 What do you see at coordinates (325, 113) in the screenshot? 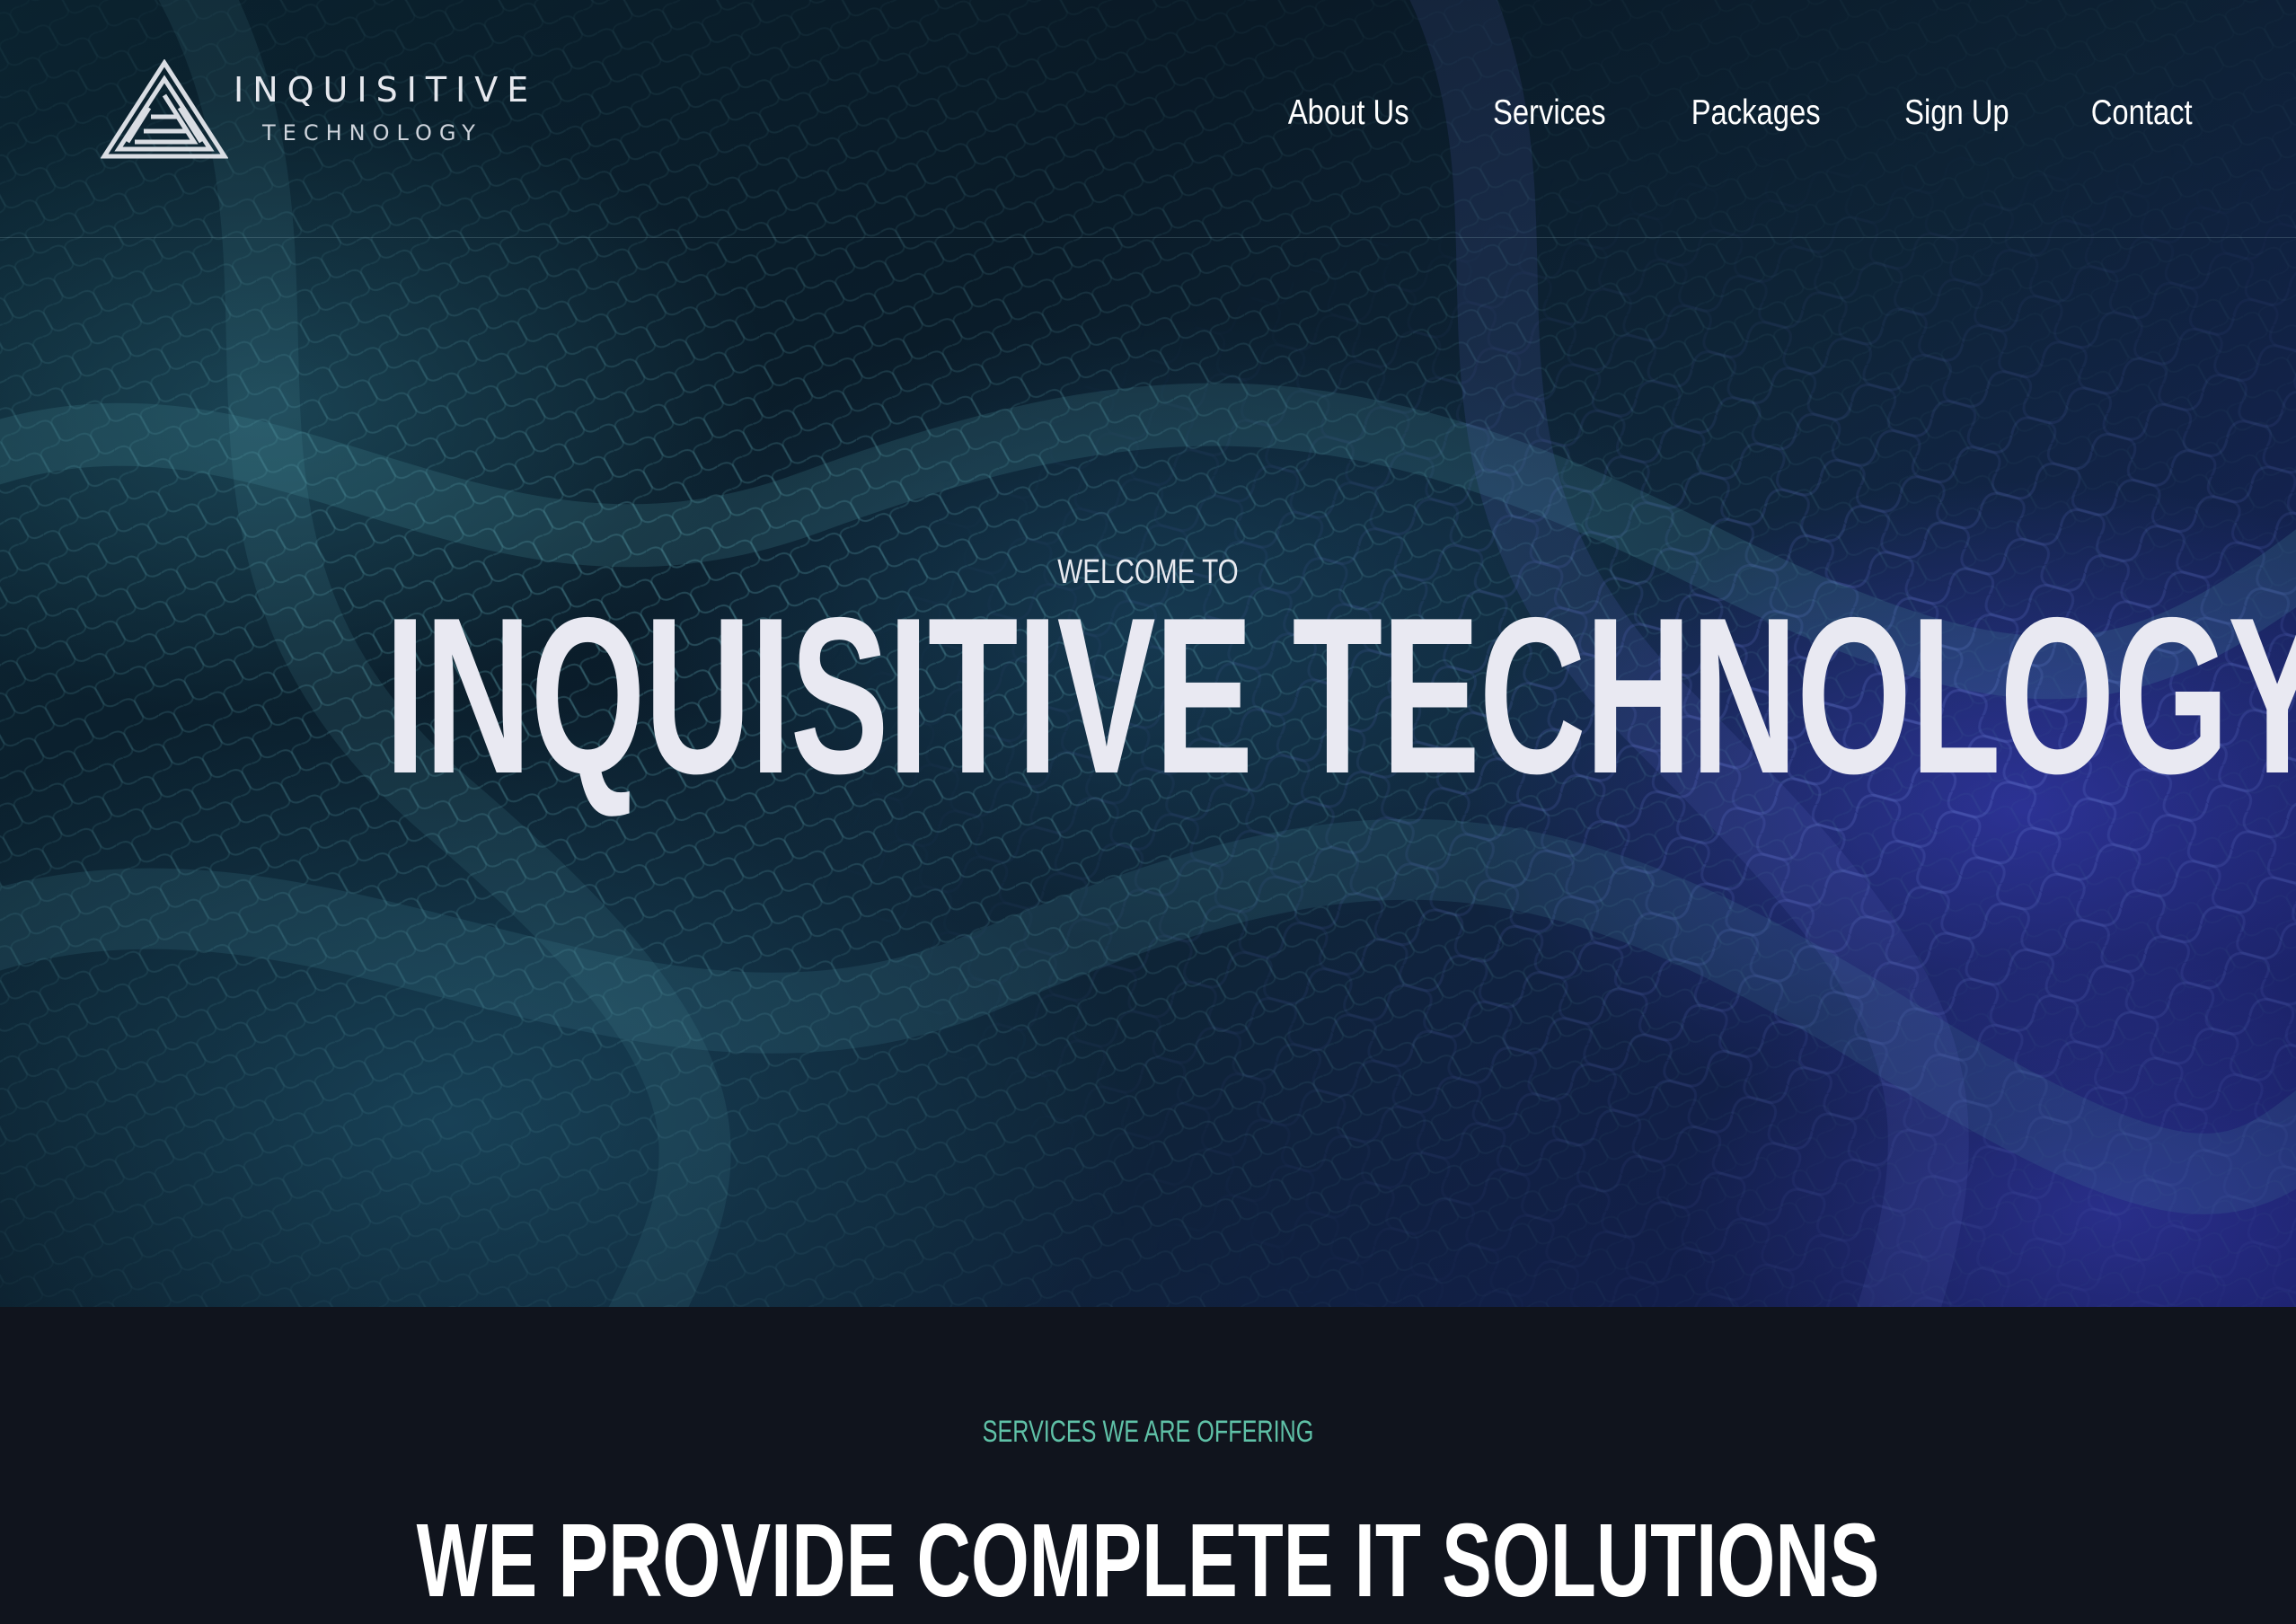
I see `site-logo: INQUISITIVE TECHNOLOGY` at bounding box center [325, 113].